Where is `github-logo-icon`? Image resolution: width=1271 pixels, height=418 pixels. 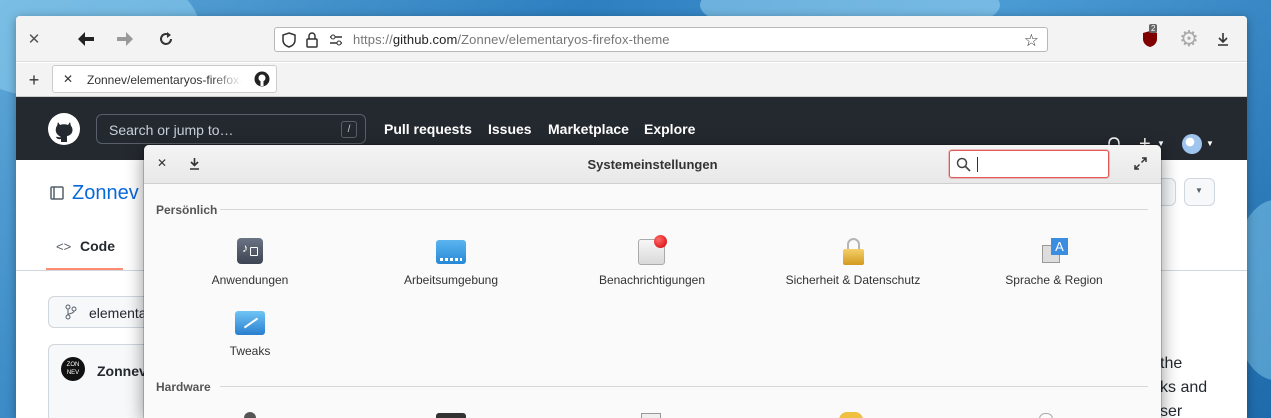
github-logo-icon is located at coordinates (64, 131).